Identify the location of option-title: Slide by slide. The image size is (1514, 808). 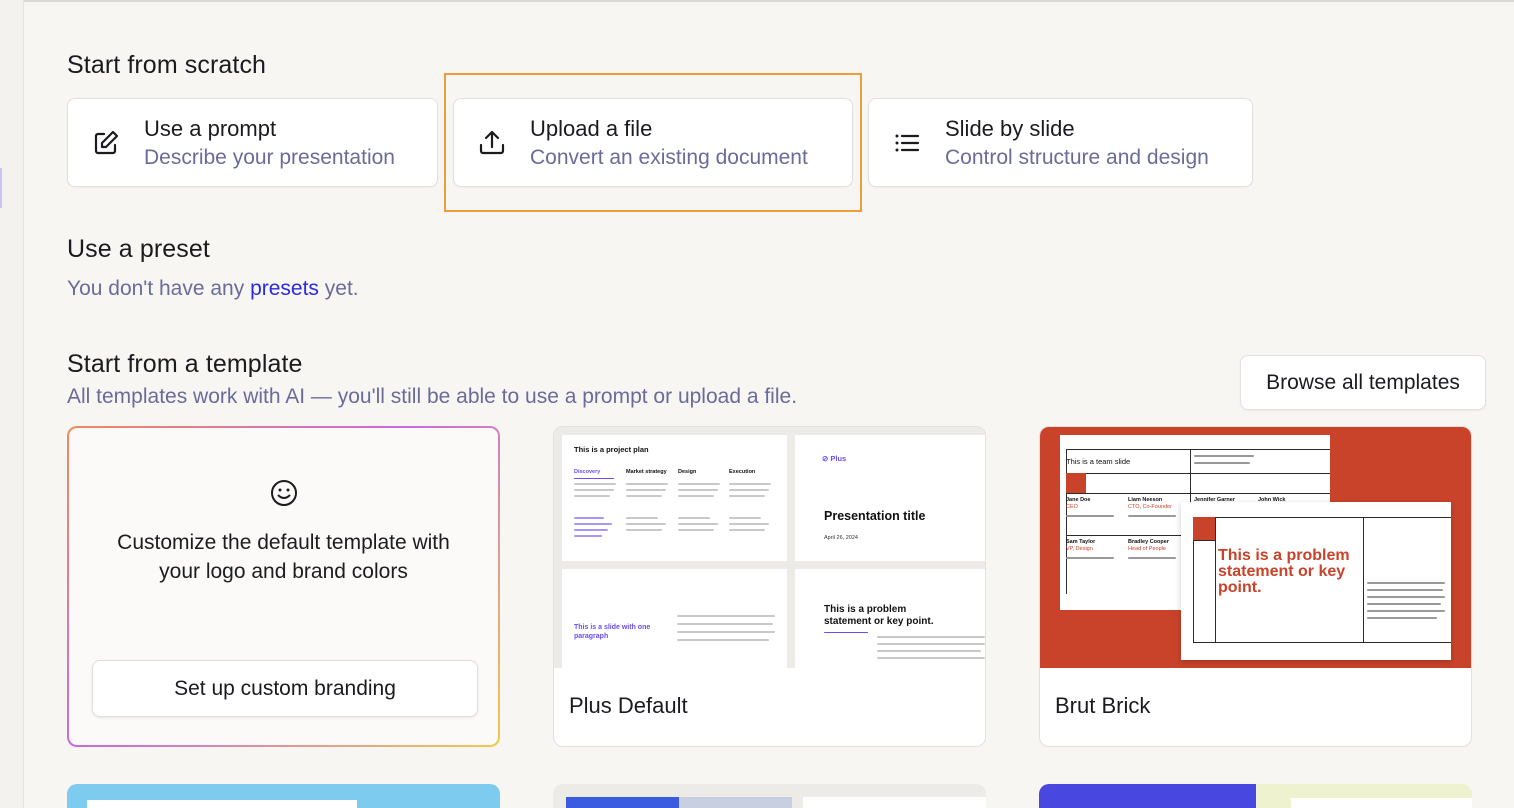
(1010, 128).